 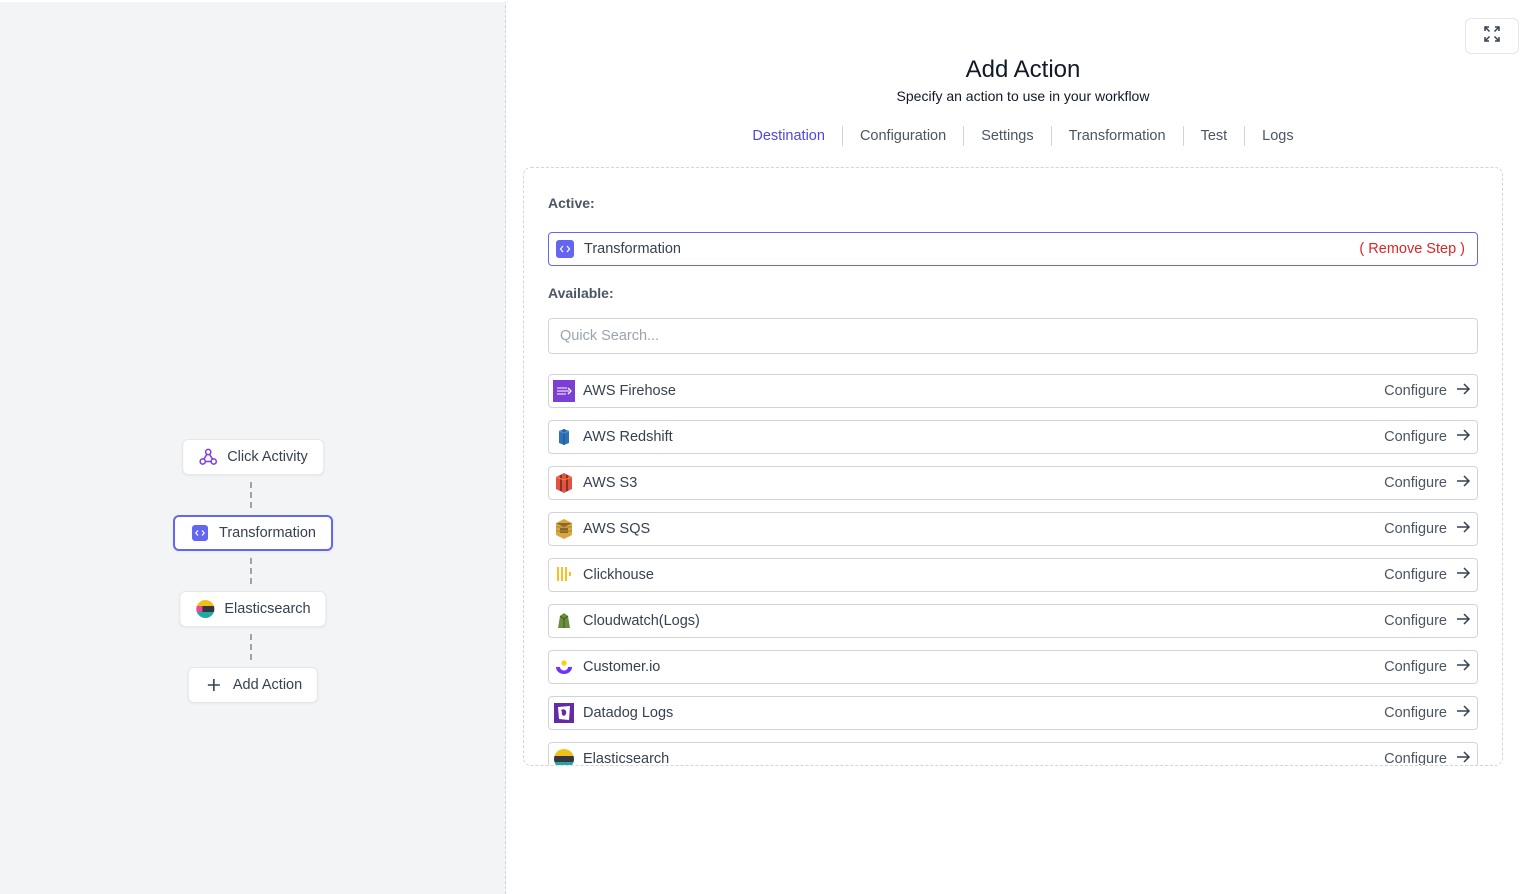 I want to click on quick-search-input, so click(x=1013, y=336).